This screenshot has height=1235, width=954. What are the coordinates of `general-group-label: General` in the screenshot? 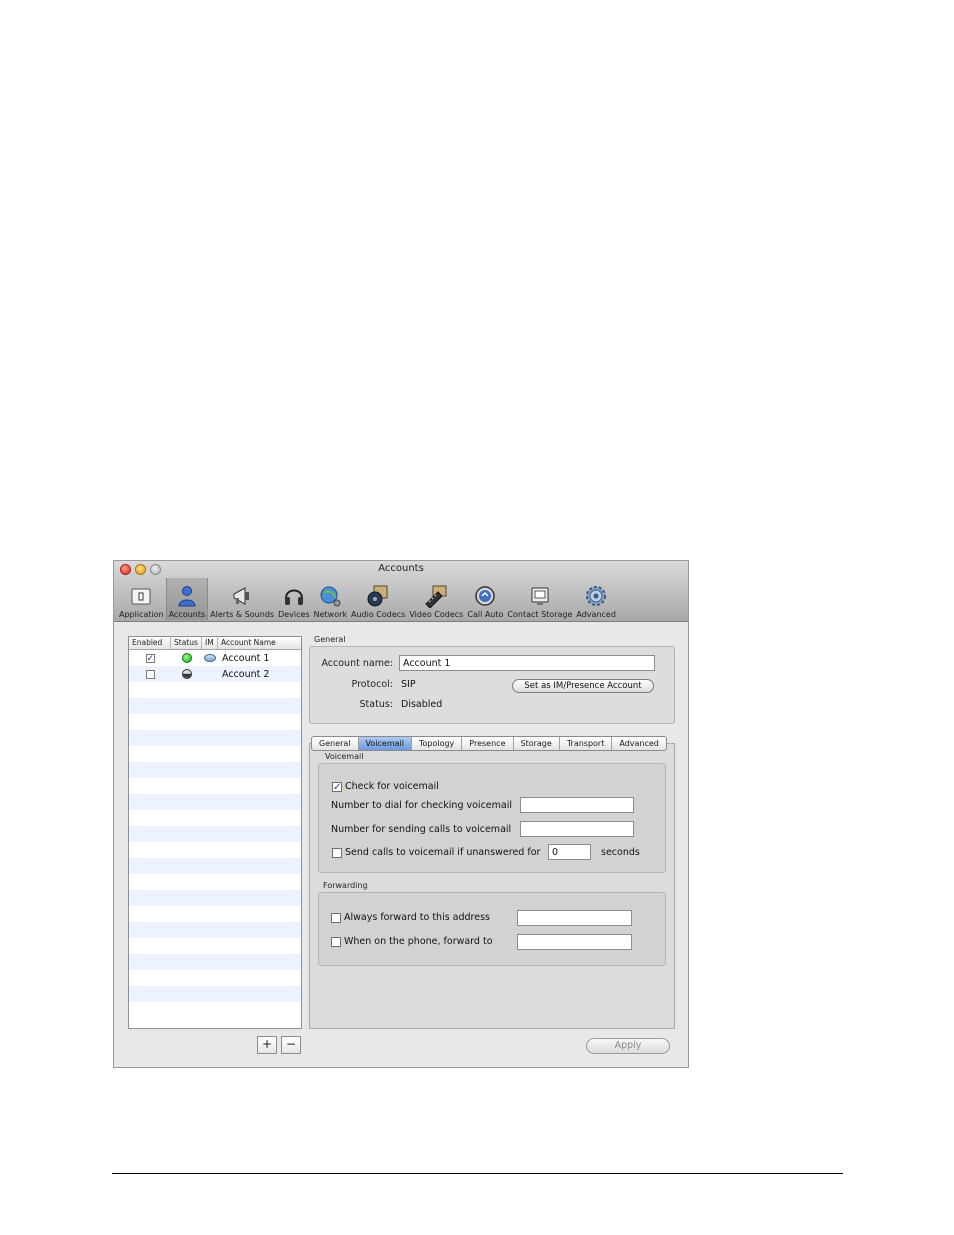 It's located at (330, 639).